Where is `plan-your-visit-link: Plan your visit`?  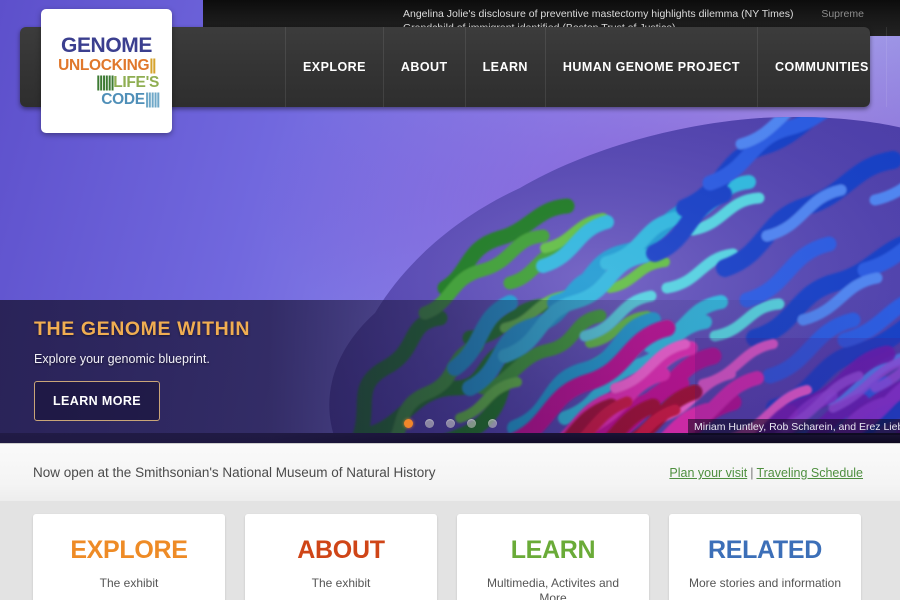 plan-your-visit-link: Plan your visit is located at coordinates (708, 473).